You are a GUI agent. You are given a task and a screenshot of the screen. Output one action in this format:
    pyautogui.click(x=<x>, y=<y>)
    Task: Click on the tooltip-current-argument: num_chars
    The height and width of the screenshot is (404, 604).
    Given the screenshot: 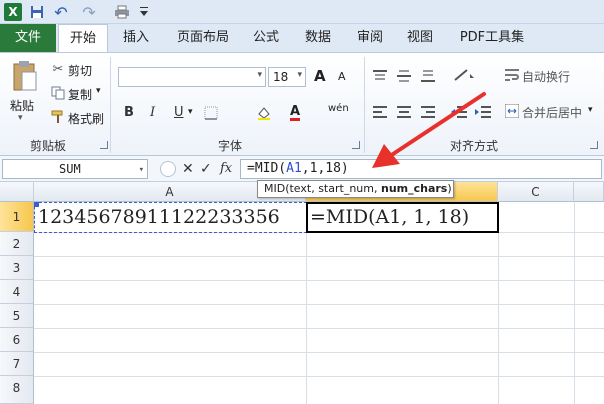 What is the action you would take?
    pyautogui.click(x=414, y=188)
    